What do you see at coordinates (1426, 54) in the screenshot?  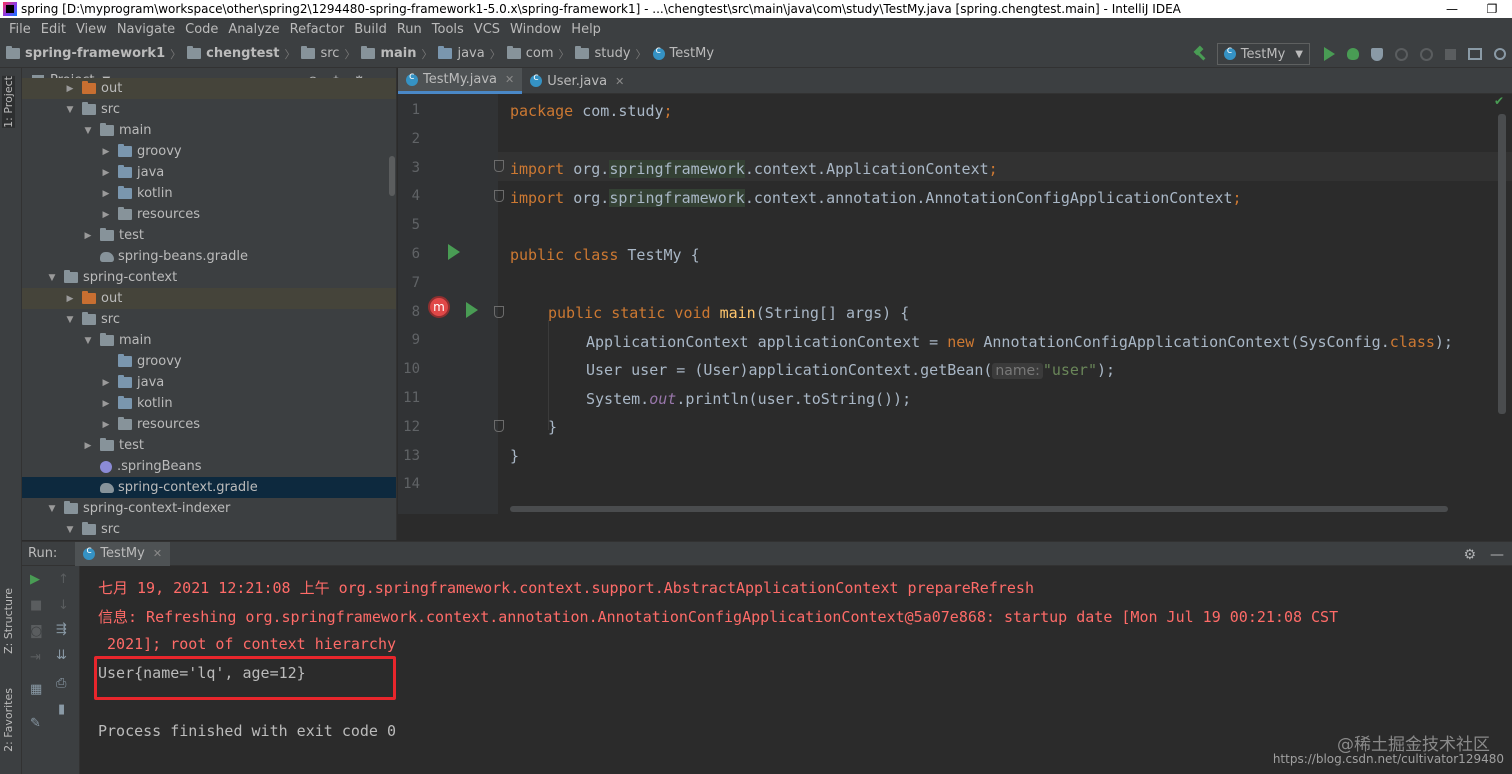 I see `attach-icon` at bounding box center [1426, 54].